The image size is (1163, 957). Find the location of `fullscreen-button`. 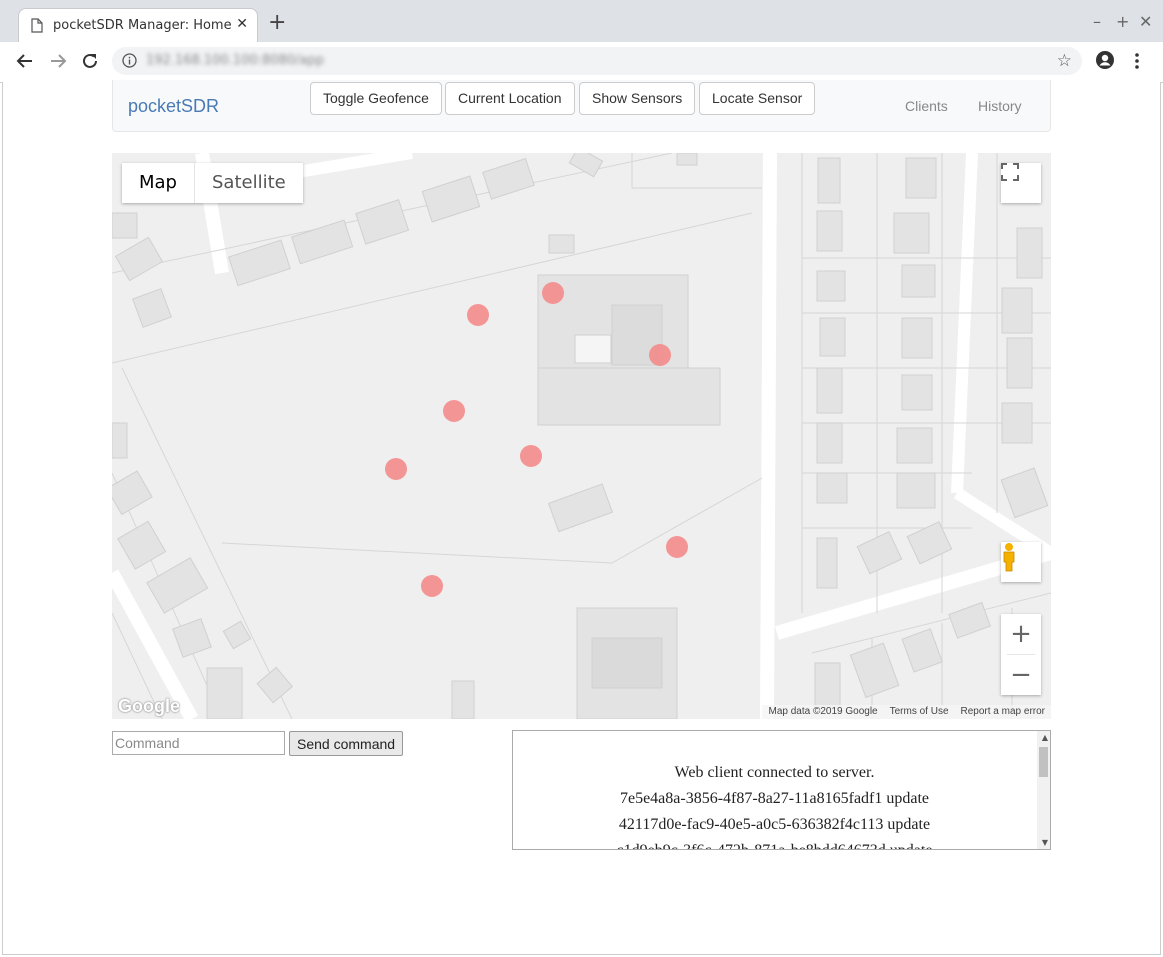

fullscreen-button is located at coordinates (1021, 183).